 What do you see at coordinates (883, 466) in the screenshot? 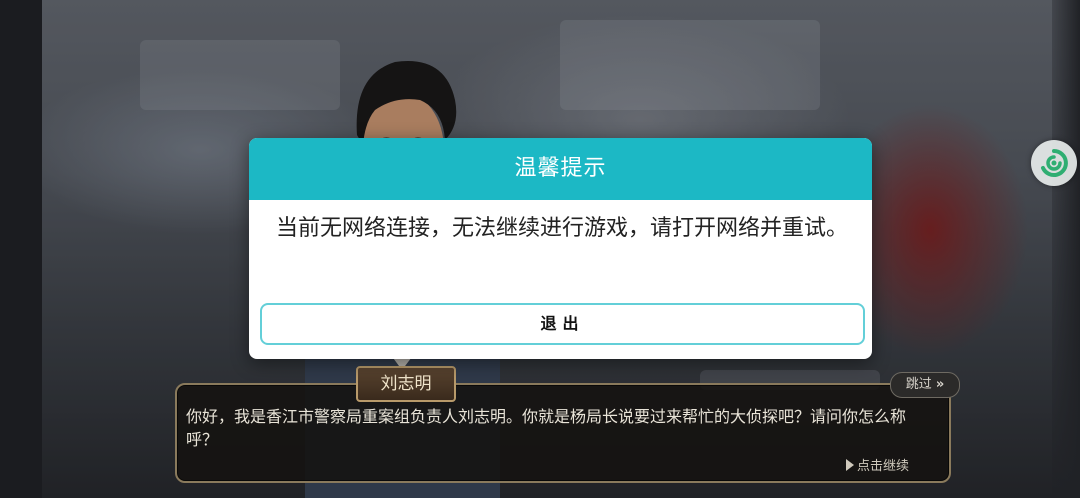
I see `continue-label: 点击继续` at bounding box center [883, 466].